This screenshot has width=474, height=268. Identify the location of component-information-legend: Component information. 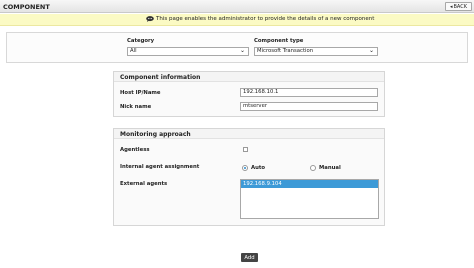
(160, 77).